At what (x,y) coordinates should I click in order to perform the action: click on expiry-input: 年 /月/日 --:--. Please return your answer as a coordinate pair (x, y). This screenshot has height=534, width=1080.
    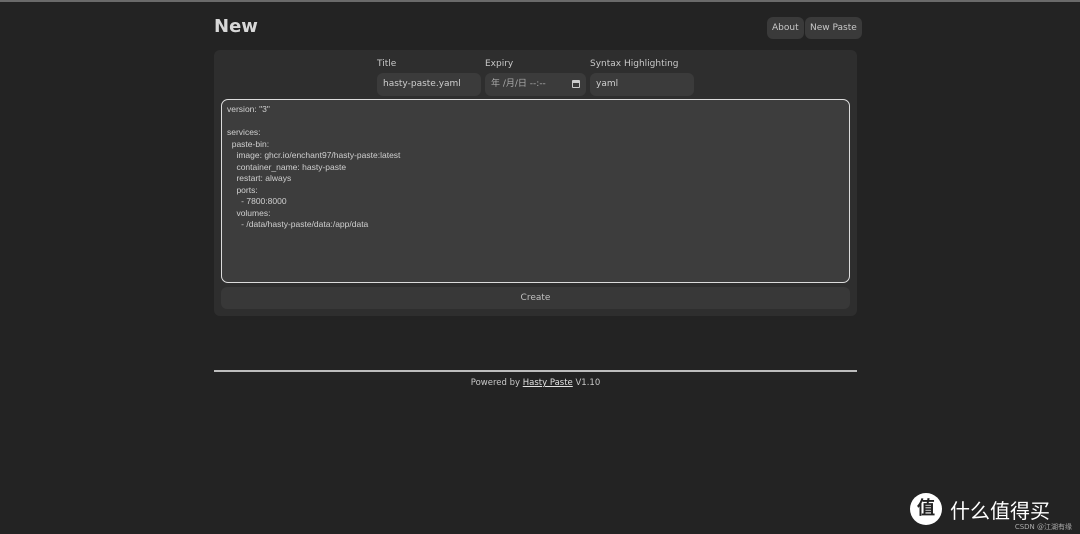
    Looking at the image, I should click on (535, 84).